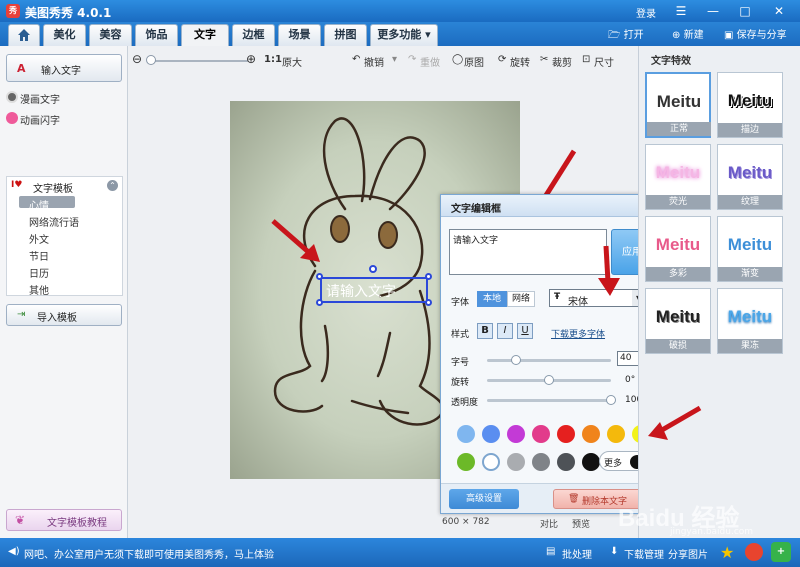 This screenshot has height=567, width=800. Describe the element at coordinates (345, 35) in the screenshot. I see `tab-collage: 拼图` at that location.